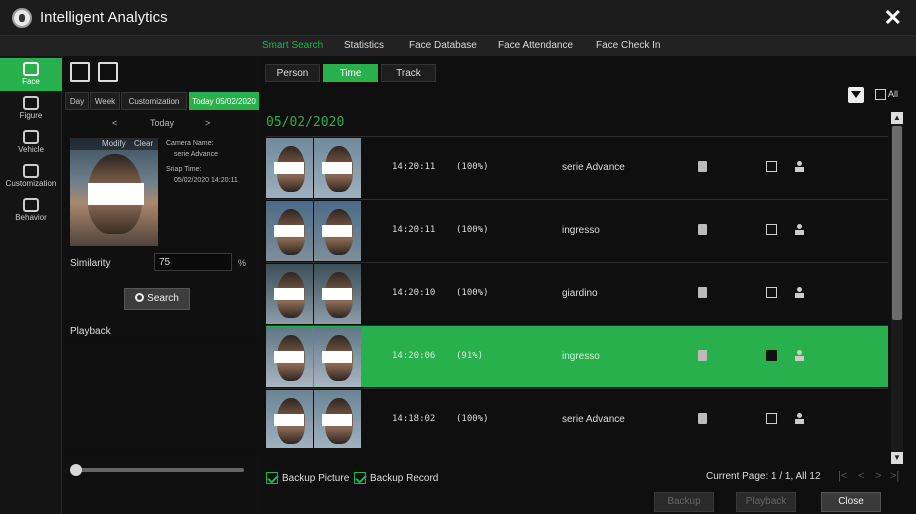 This screenshot has width=916, height=514. Describe the element at coordinates (143, 143) in the screenshot. I see `clear-button: Clear` at that location.